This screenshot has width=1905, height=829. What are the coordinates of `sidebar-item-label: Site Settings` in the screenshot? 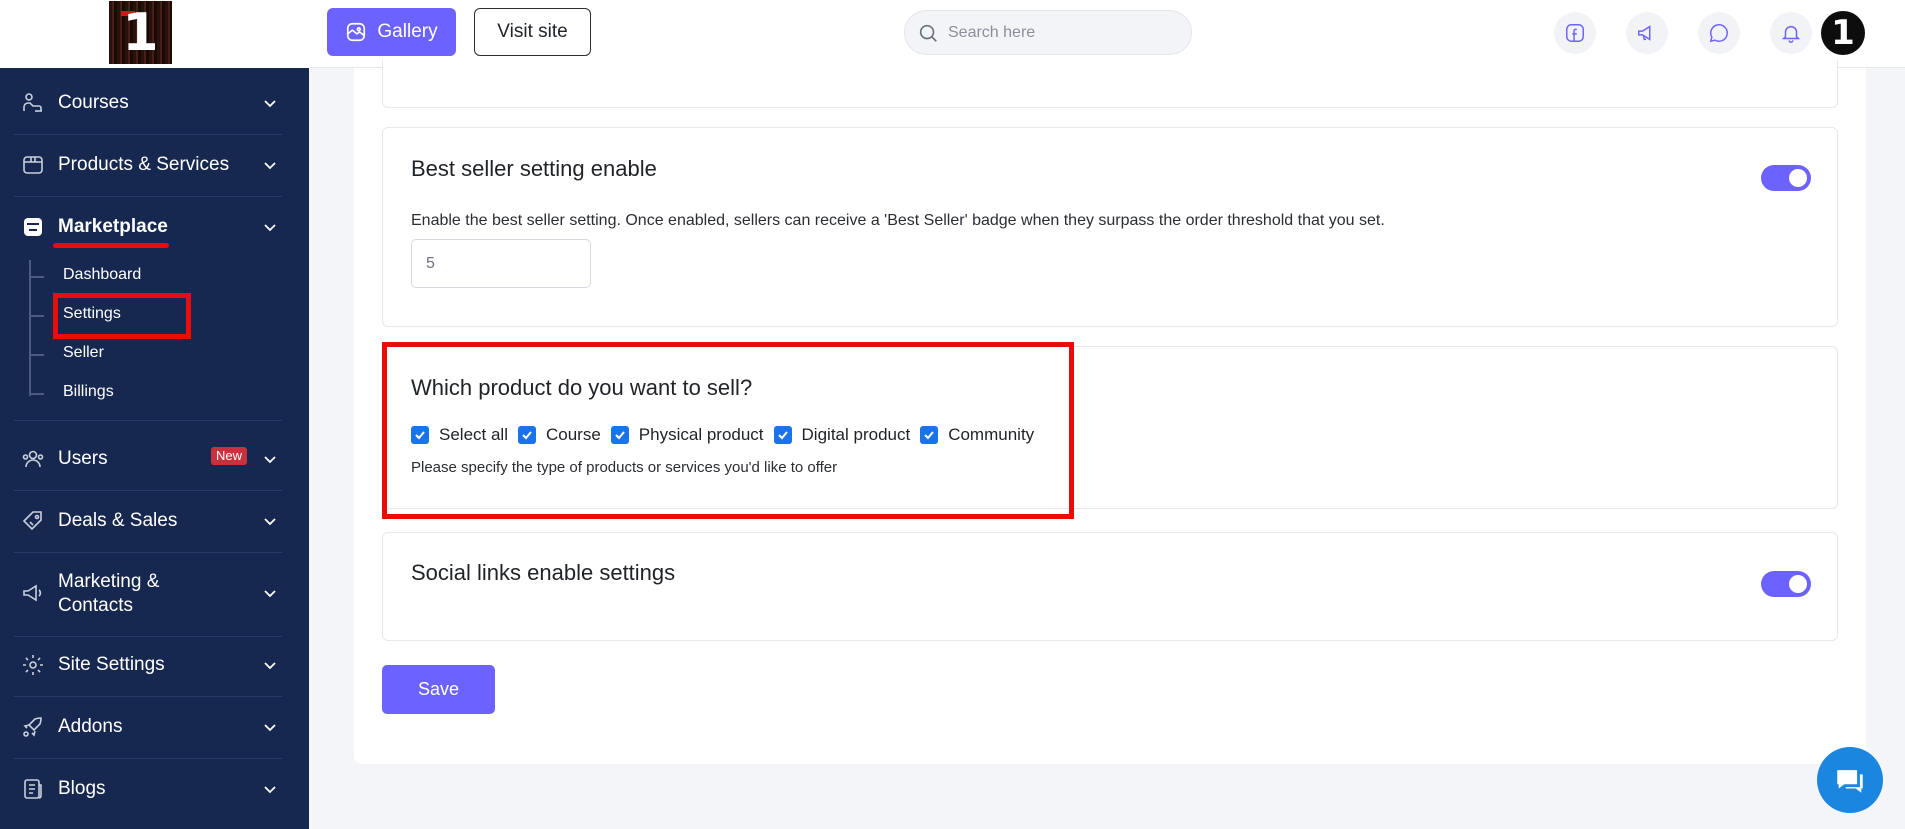 It's located at (111, 664).